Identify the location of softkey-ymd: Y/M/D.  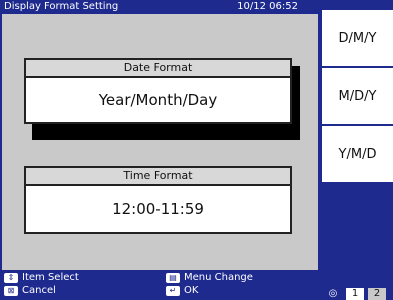
(357, 155).